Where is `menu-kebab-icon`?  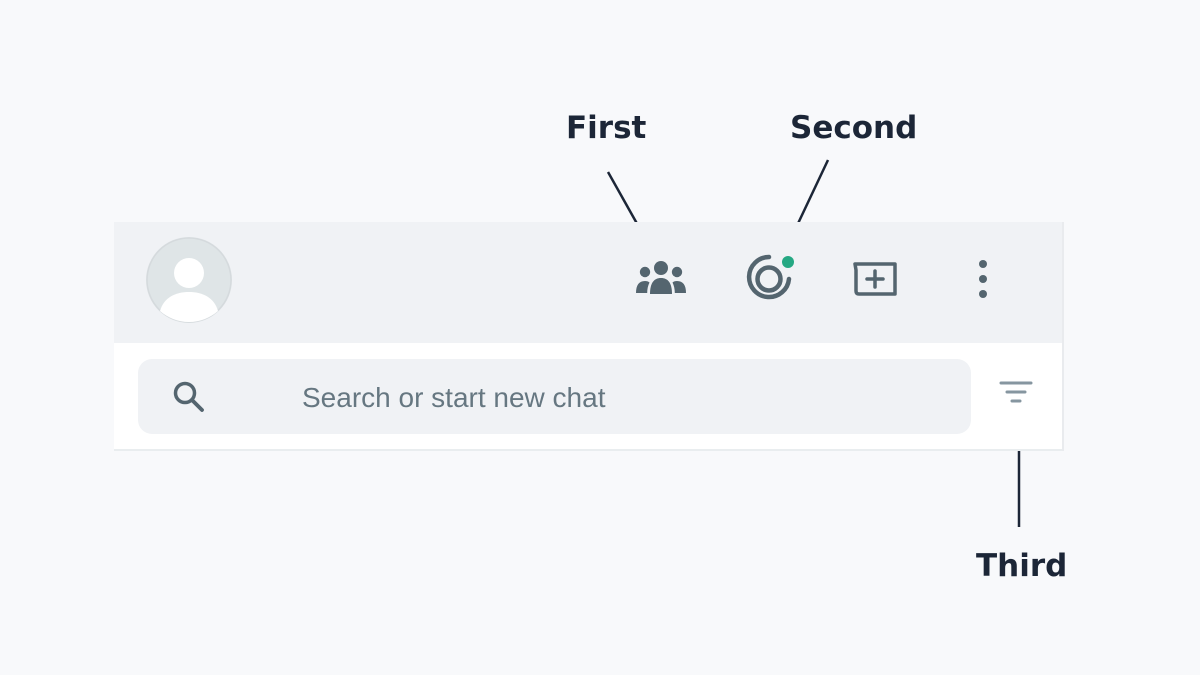 menu-kebab-icon is located at coordinates (983, 279).